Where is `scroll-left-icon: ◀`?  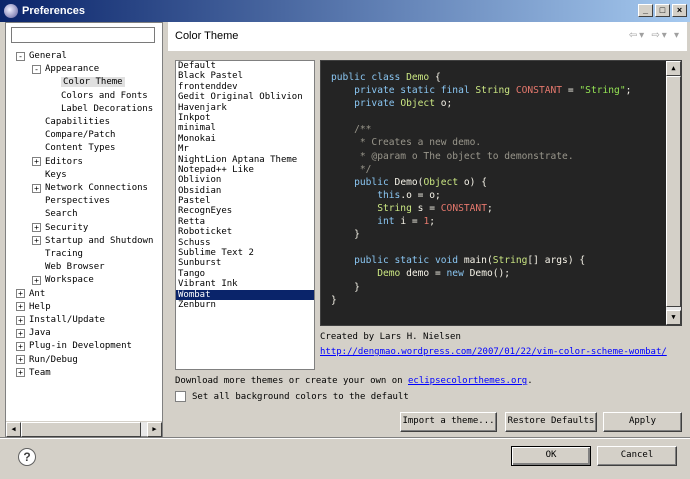
scroll-left-icon: ◀ is located at coordinates (13, 429).